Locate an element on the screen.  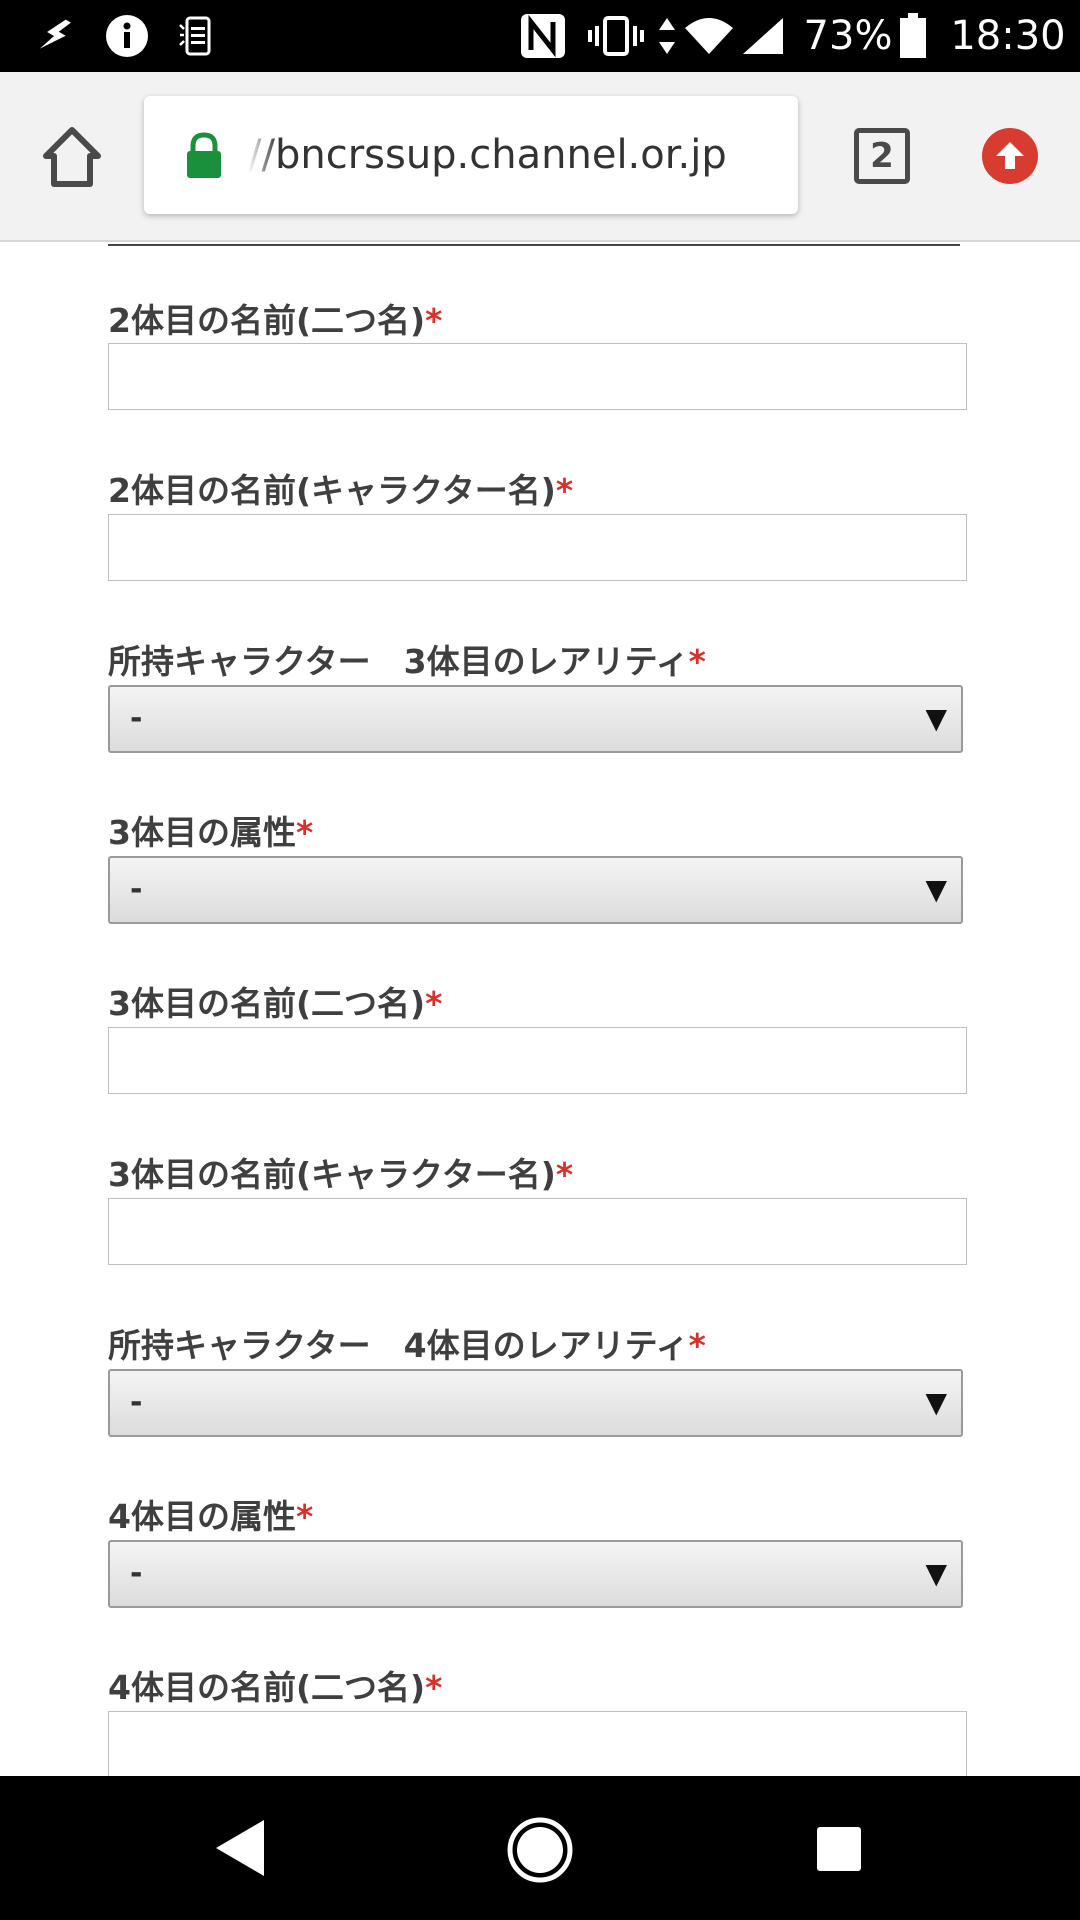
home-button is located at coordinates (540, 1850).